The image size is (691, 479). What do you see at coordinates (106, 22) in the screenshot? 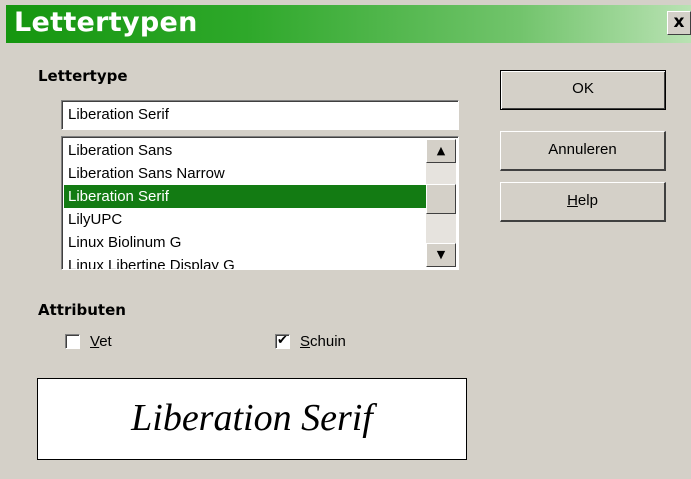
I see `dialog-title: Lettertypen` at bounding box center [106, 22].